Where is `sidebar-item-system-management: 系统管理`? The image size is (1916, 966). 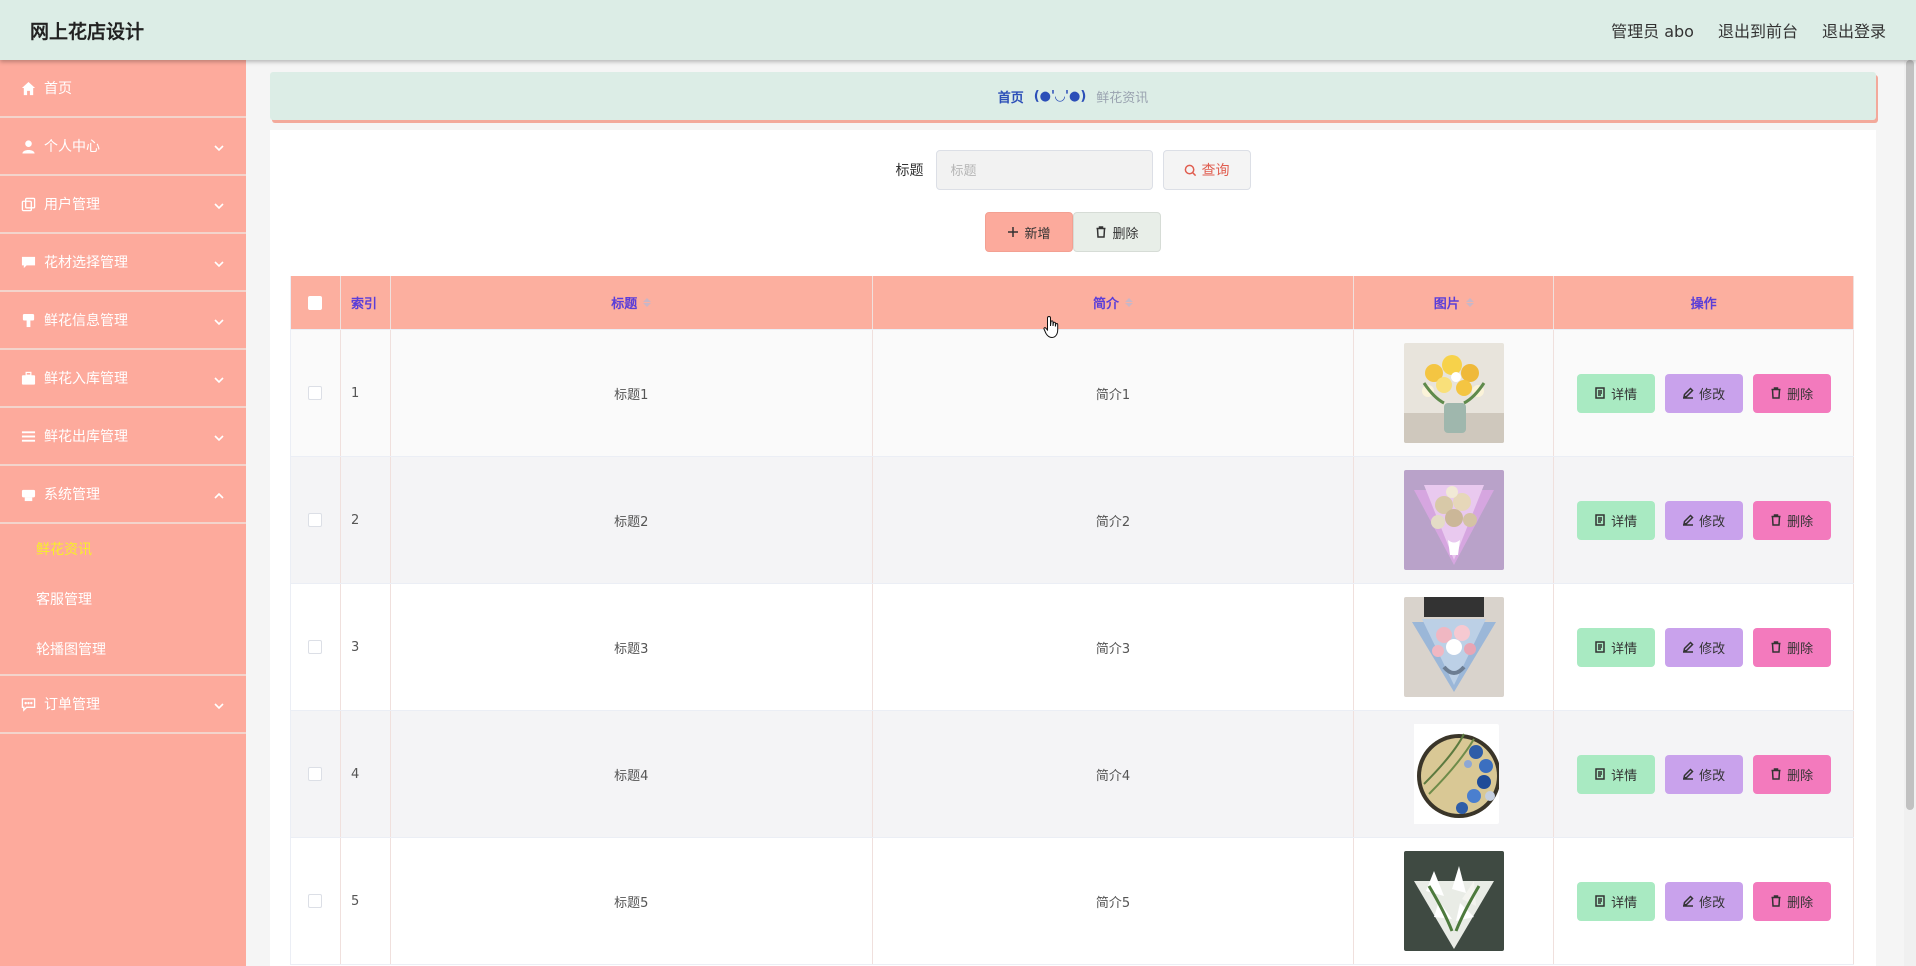
sidebar-item-system-management: 系统管理 is located at coordinates (123, 495).